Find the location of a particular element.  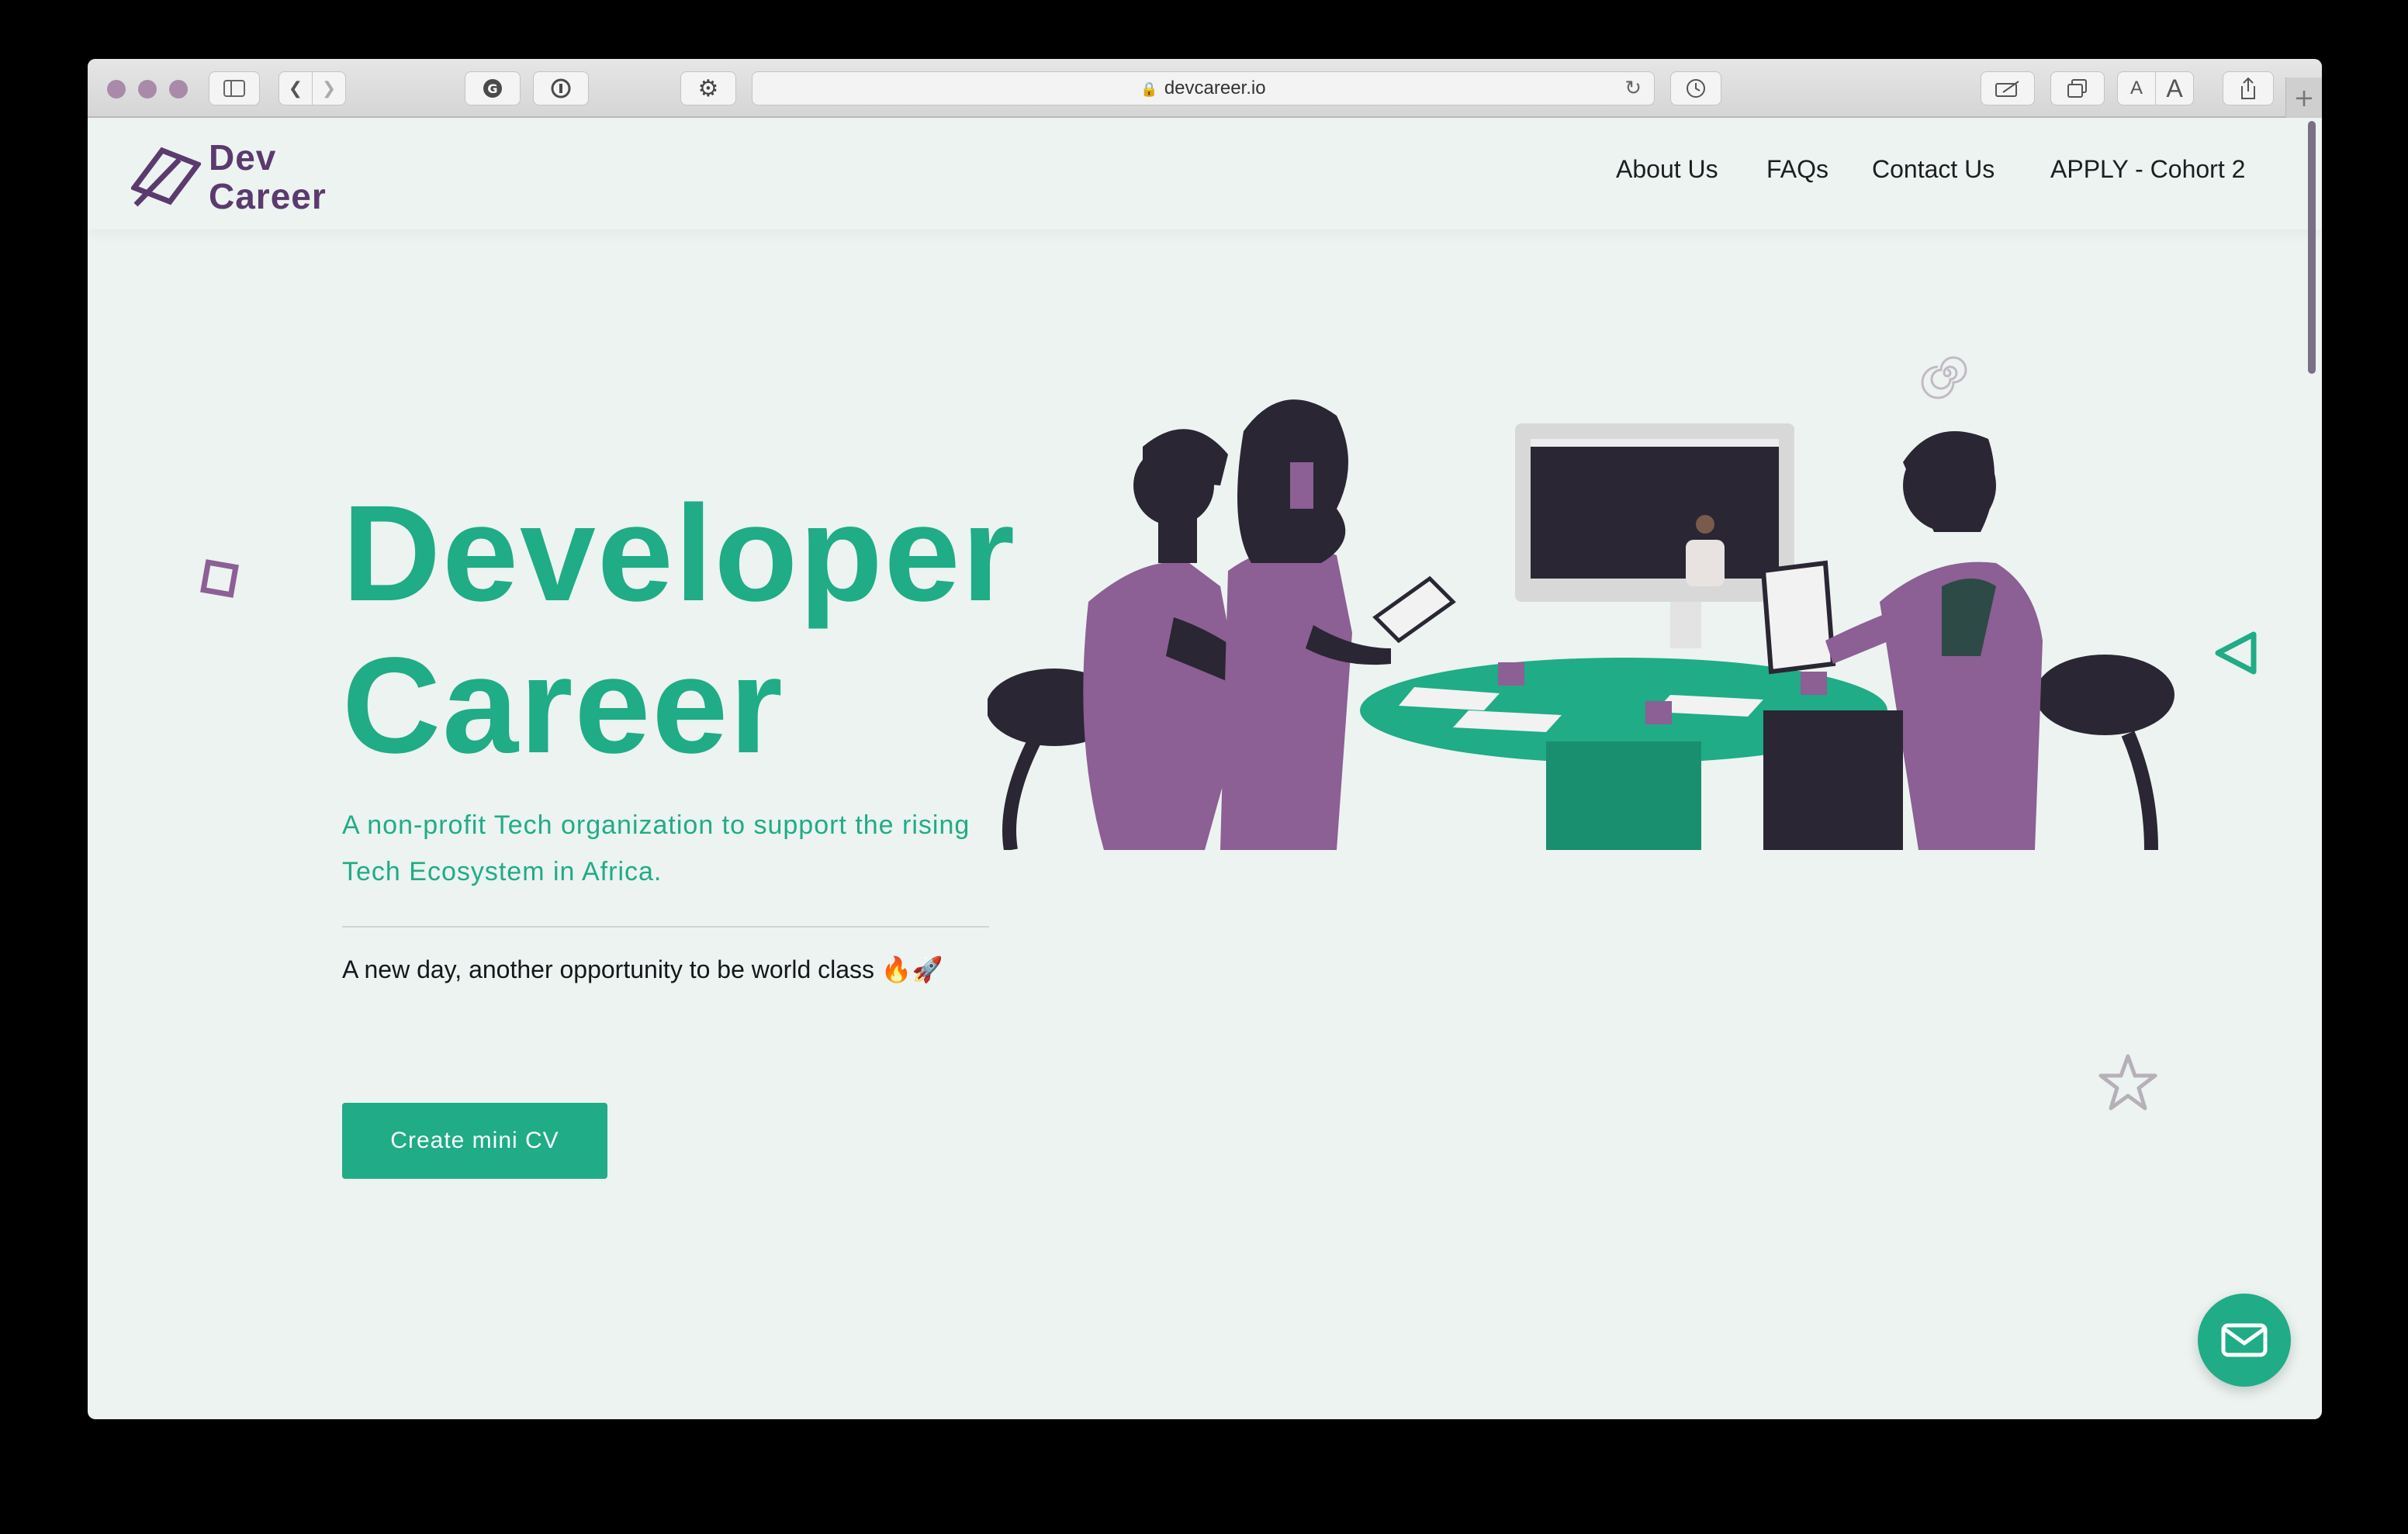

forward-button: ❯ is located at coordinates (329, 88).